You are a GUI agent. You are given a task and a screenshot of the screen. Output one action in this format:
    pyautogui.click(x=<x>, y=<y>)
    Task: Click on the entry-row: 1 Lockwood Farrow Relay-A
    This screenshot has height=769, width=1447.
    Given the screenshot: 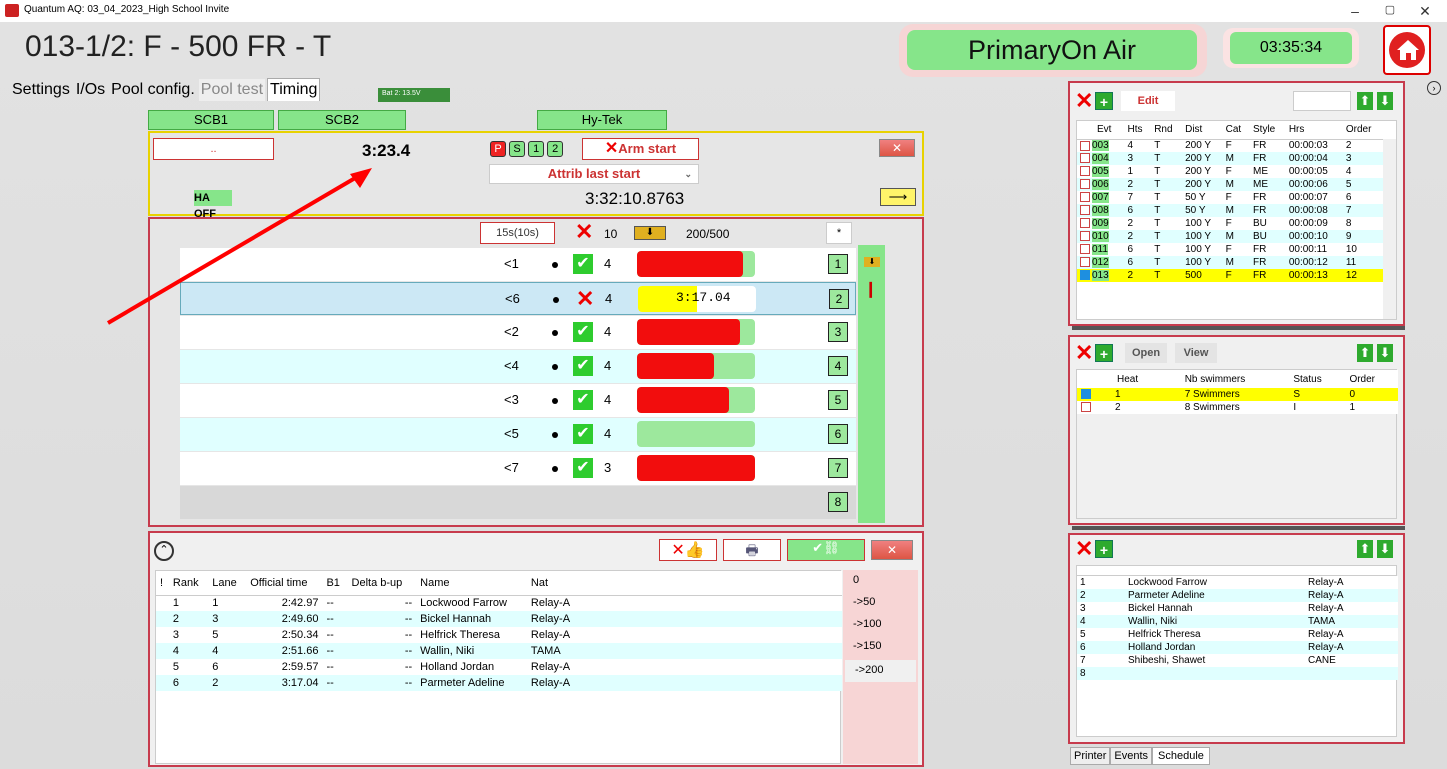 What is the action you would take?
    pyautogui.click(x=1237, y=582)
    